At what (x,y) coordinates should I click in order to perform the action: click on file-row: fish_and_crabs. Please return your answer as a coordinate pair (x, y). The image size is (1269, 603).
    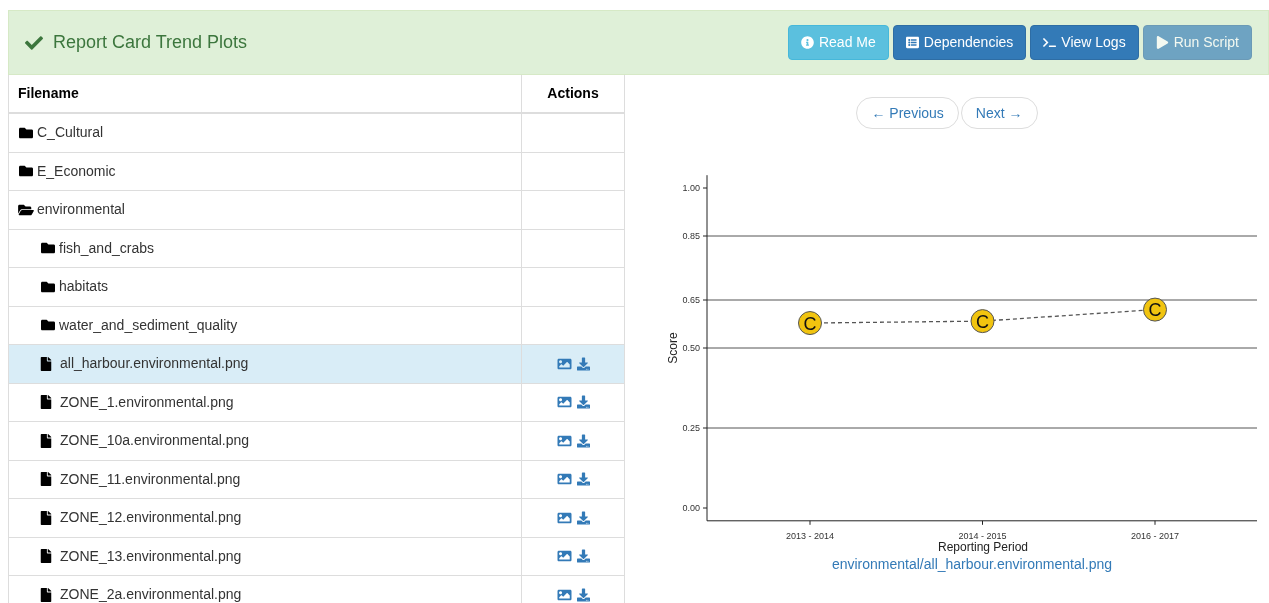
    Looking at the image, I should click on (316, 248).